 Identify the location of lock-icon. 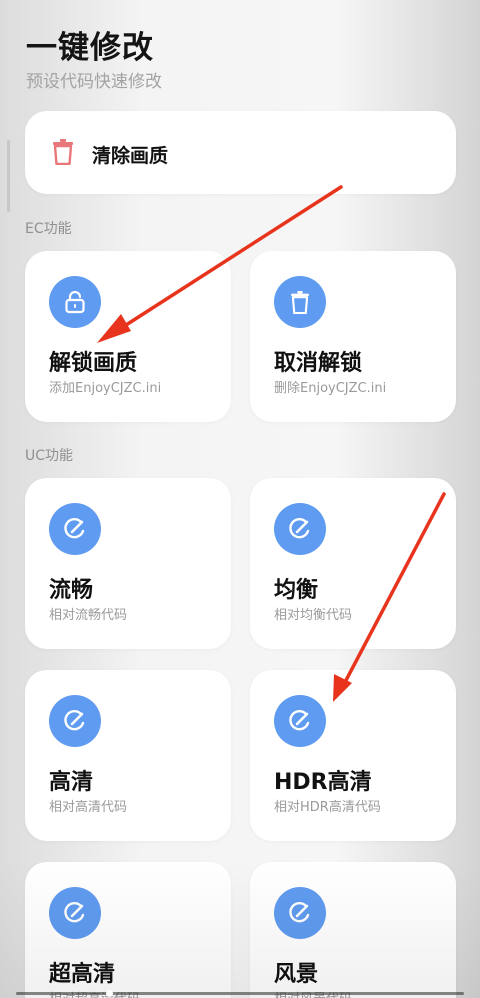
(75, 302).